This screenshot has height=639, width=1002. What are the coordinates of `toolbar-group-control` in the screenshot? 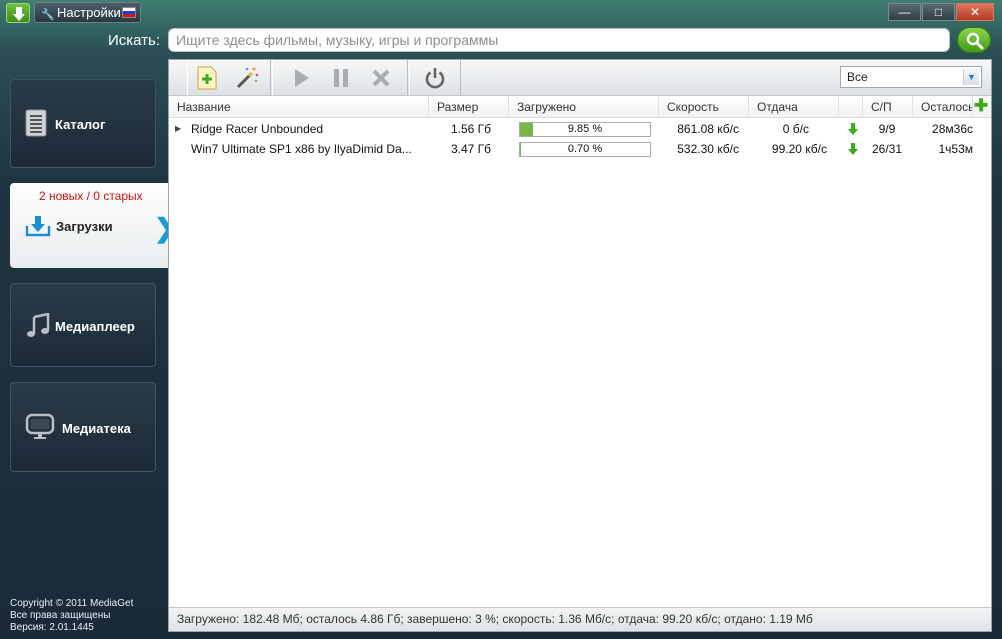 It's located at (340, 77).